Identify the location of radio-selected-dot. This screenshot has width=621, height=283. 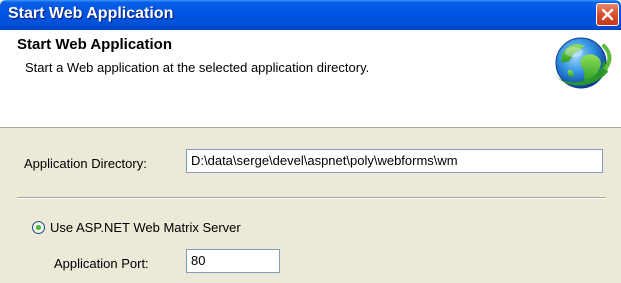
(38, 227).